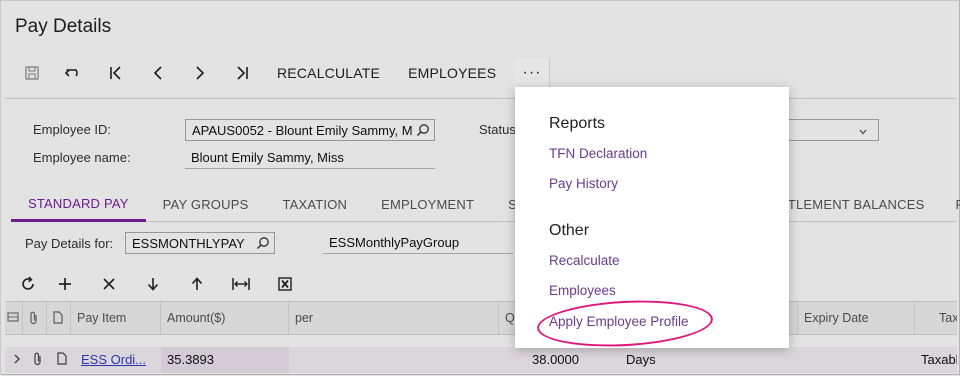 The width and height of the screenshot is (960, 376). What do you see at coordinates (532, 73) in the screenshot?
I see `more-actions-button-active: ···` at bounding box center [532, 73].